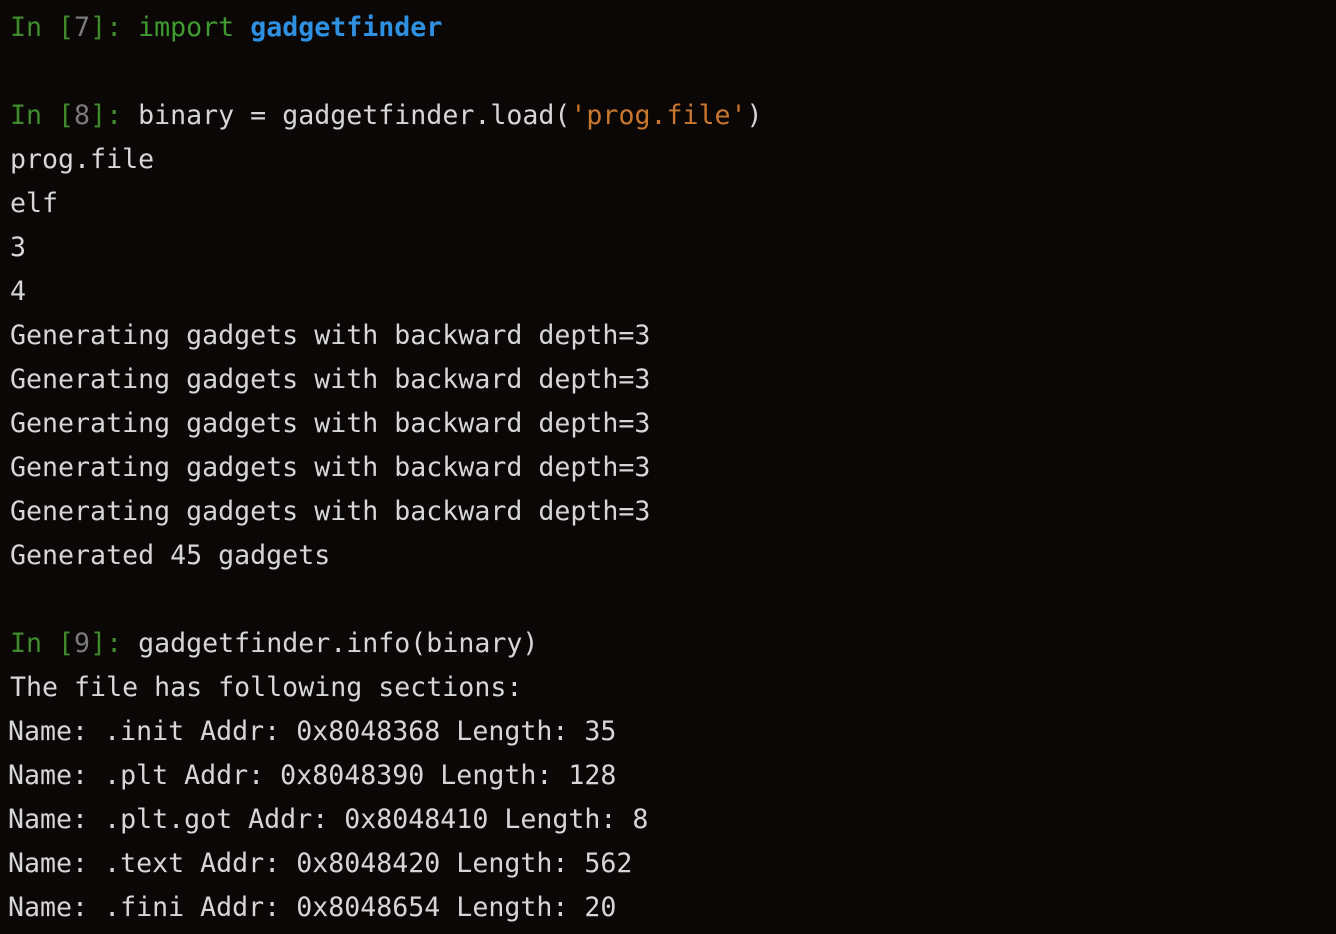 The image size is (1336, 934). Describe the element at coordinates (312, 907) in the screenshot. I see `section-line: Name: .fini Addr: 0x8048654 Length: 20` at that location.